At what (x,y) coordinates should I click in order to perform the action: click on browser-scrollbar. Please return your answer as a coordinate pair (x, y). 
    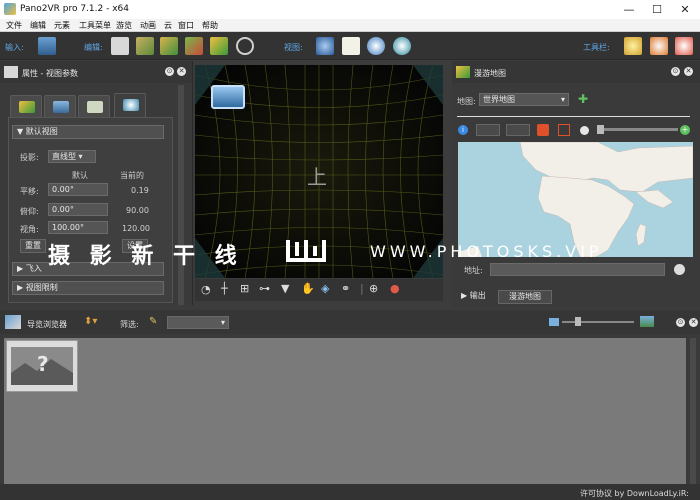
    Looking at the image, I should click on (693, 411).